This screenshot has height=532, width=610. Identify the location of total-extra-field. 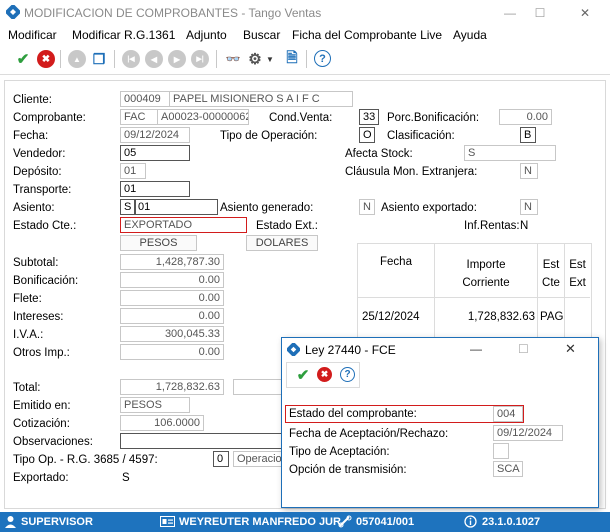
(258, 387).